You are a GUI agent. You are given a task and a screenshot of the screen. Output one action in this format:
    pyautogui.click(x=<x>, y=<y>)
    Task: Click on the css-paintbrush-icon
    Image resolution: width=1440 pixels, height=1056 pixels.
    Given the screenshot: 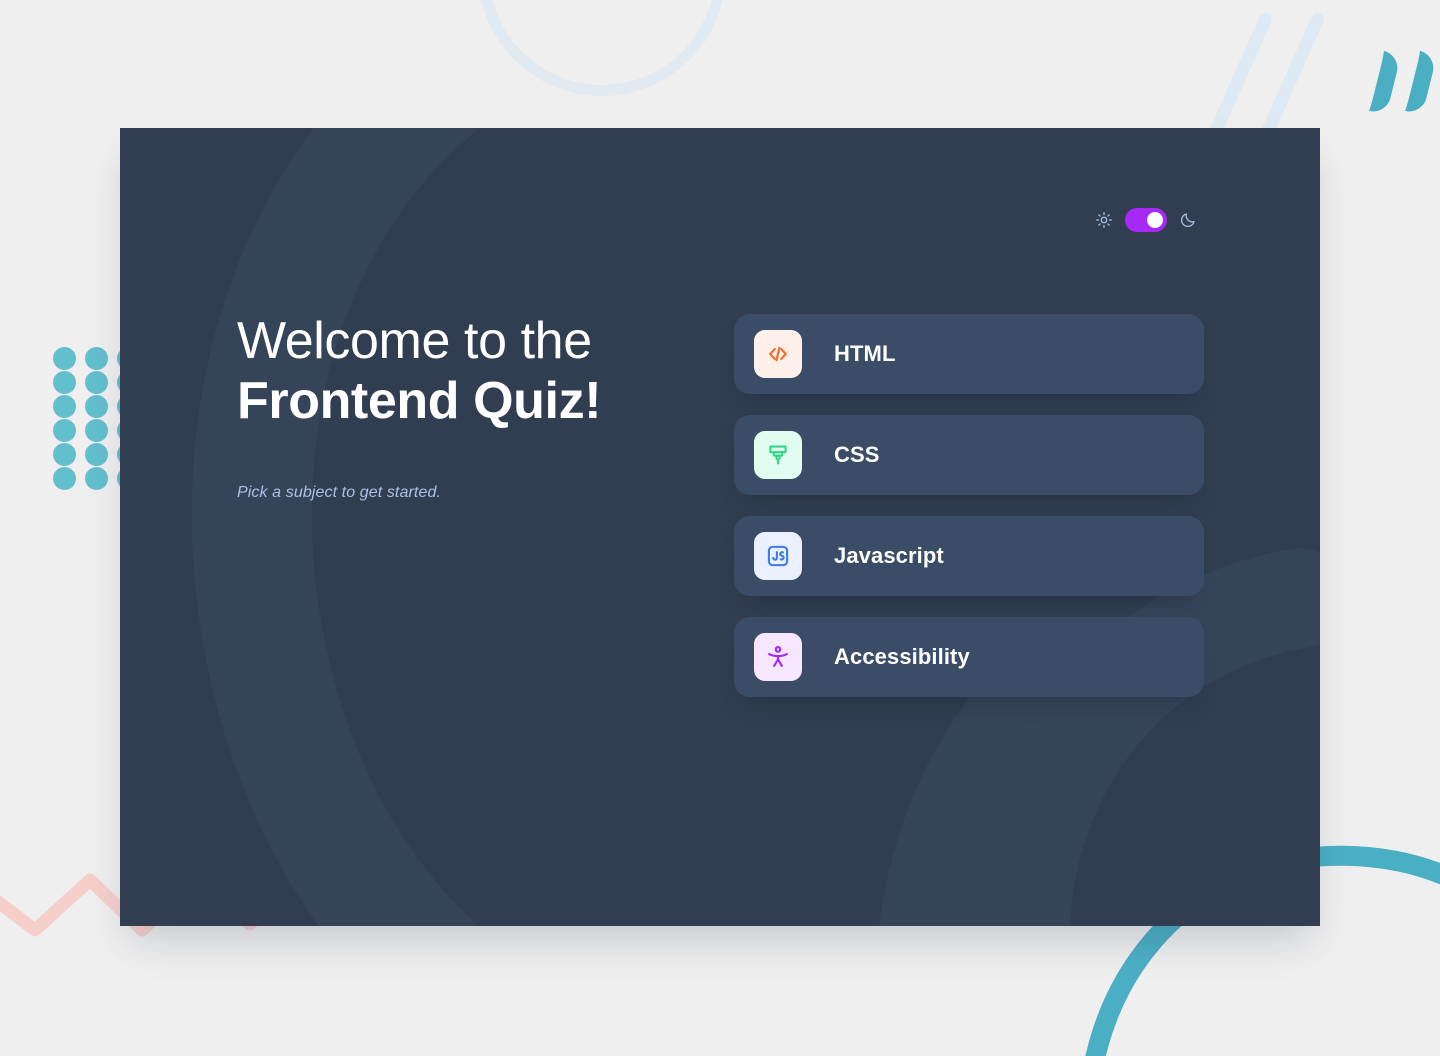 What is the action you would take?
    pyautogui.click(x=778, y=455)
    